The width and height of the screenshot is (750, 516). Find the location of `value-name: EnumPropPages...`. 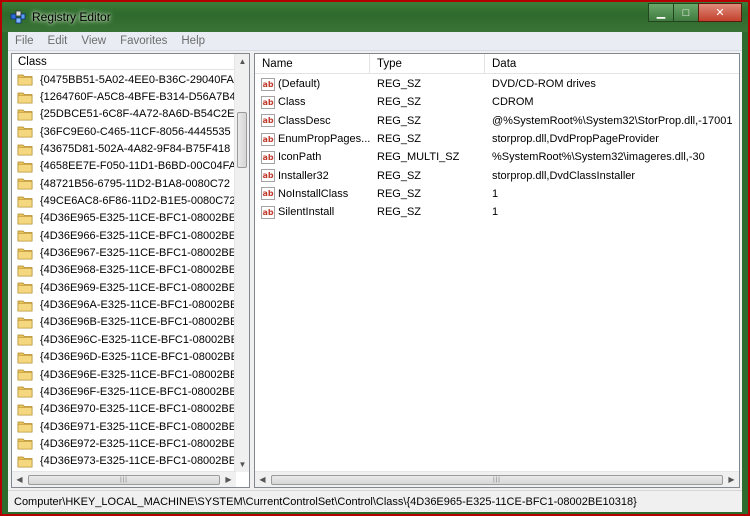

value-name: EnumPropPages... is located at coordinates (324, 139).